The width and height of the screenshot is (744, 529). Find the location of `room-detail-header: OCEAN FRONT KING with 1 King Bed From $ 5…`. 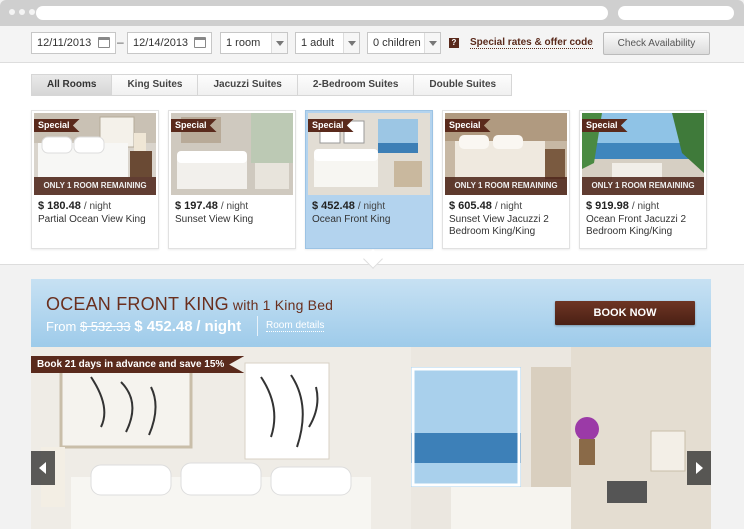

room-detail-header: OCEAN FRONT KING with 1 King Bed From $ 5… is located at coordinates (371, 313).